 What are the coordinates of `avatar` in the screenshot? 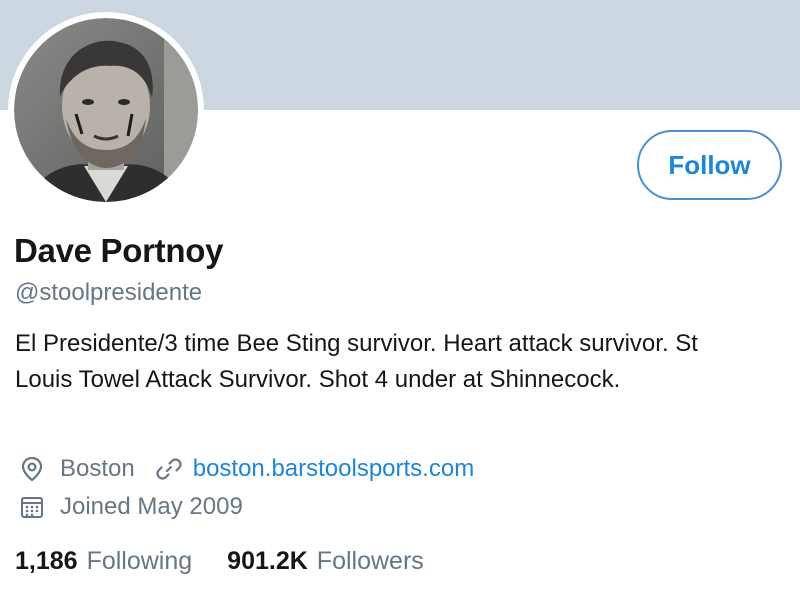 It's located at (106, 110).